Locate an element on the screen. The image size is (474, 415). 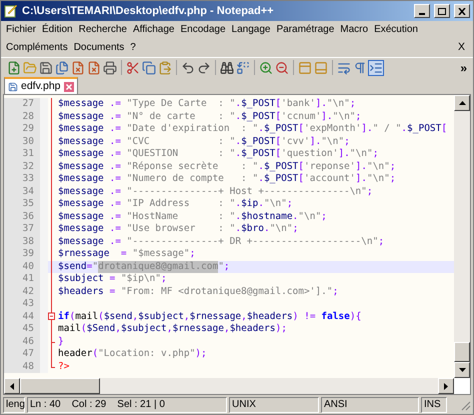
new-file-icon is located at coordinates (14, 67).